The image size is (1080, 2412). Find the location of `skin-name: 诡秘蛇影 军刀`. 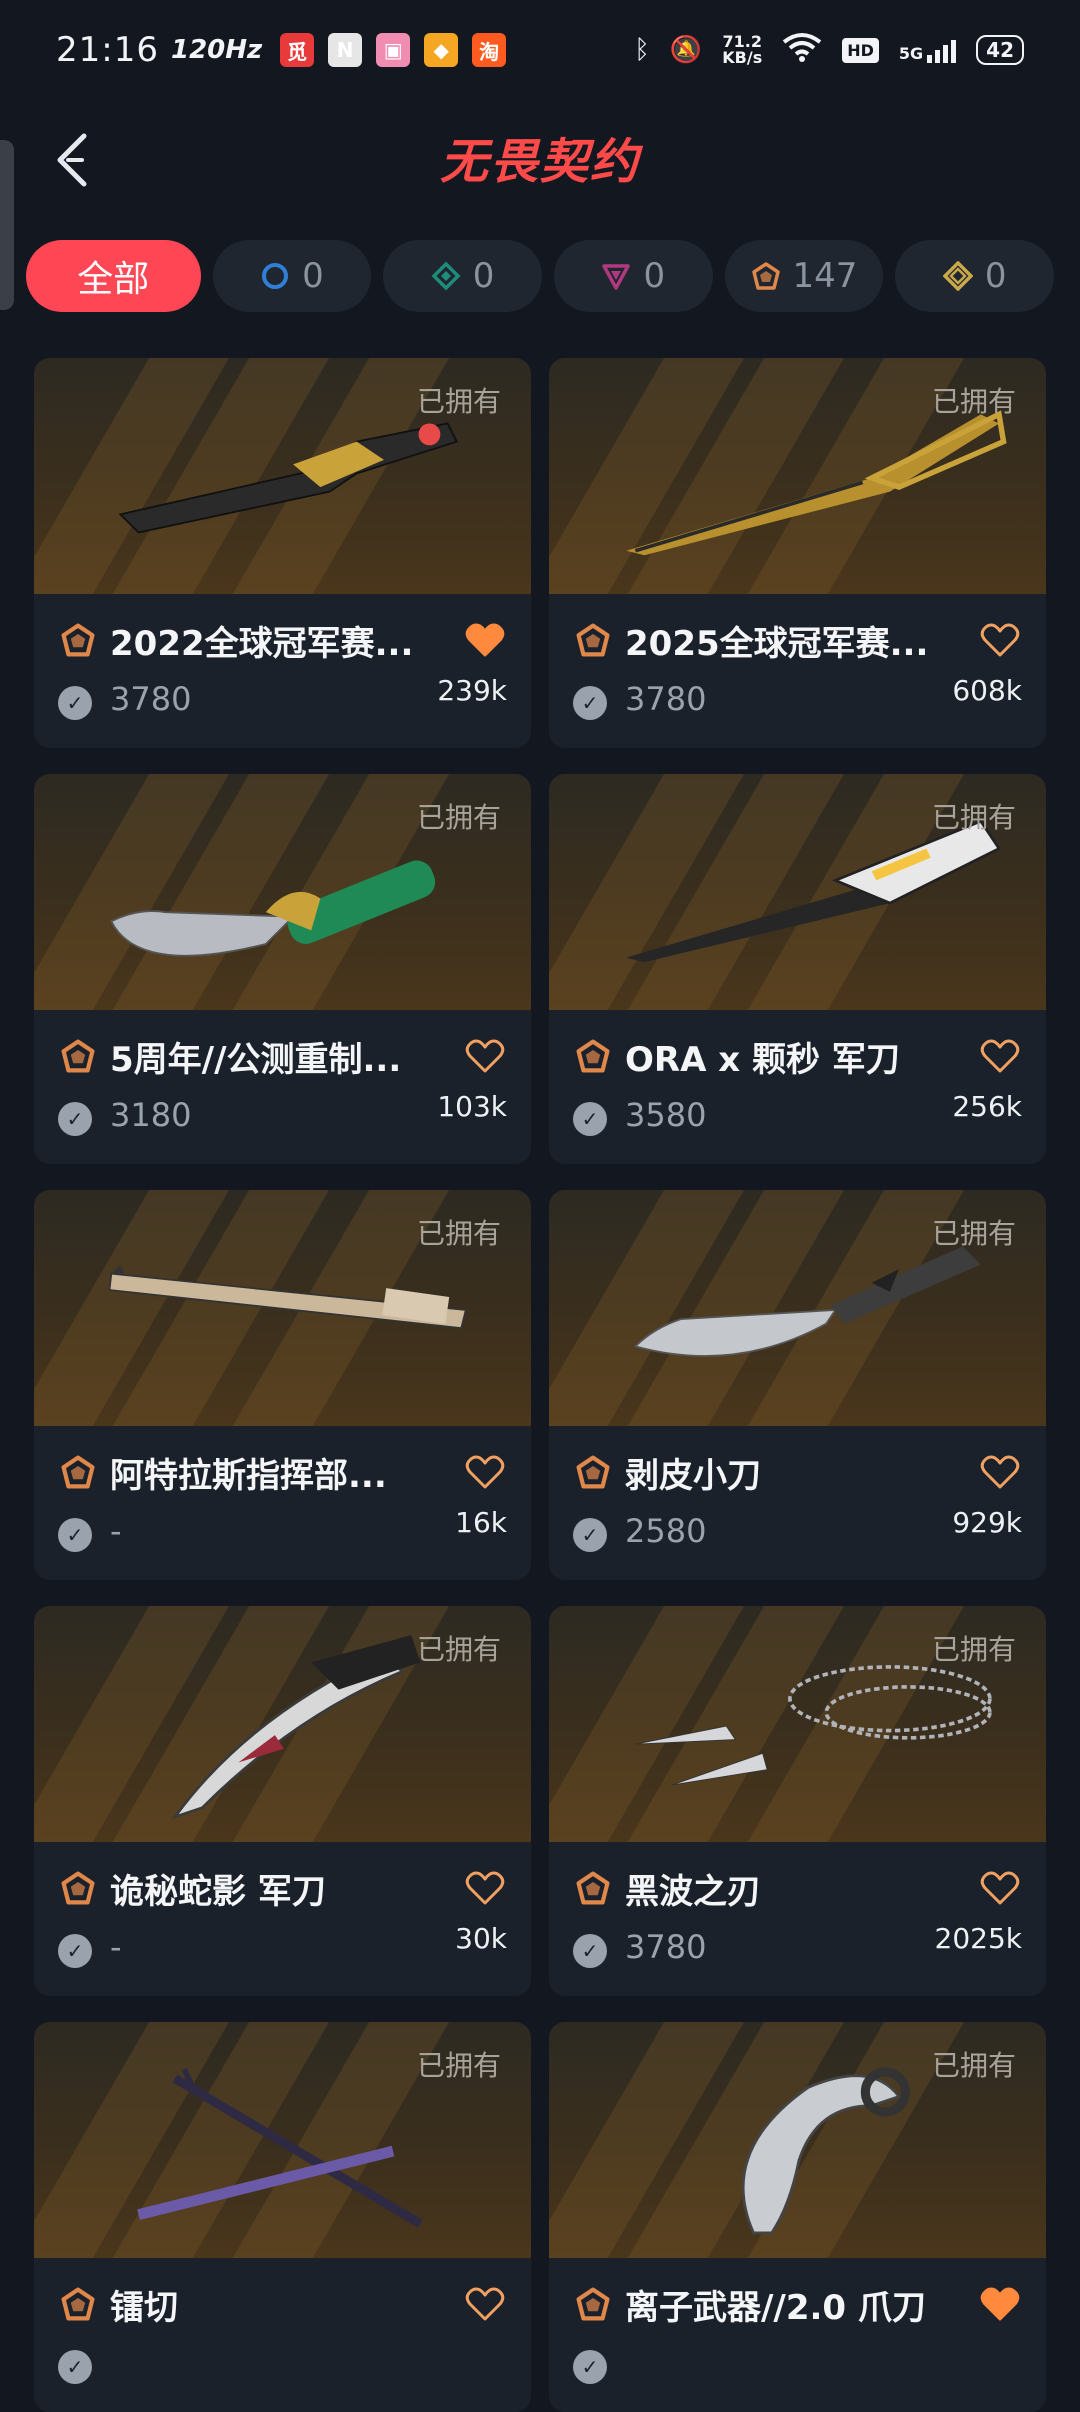

skin-name: 诡秘蛇影 军刀 is located at coordinates (218, 1892).